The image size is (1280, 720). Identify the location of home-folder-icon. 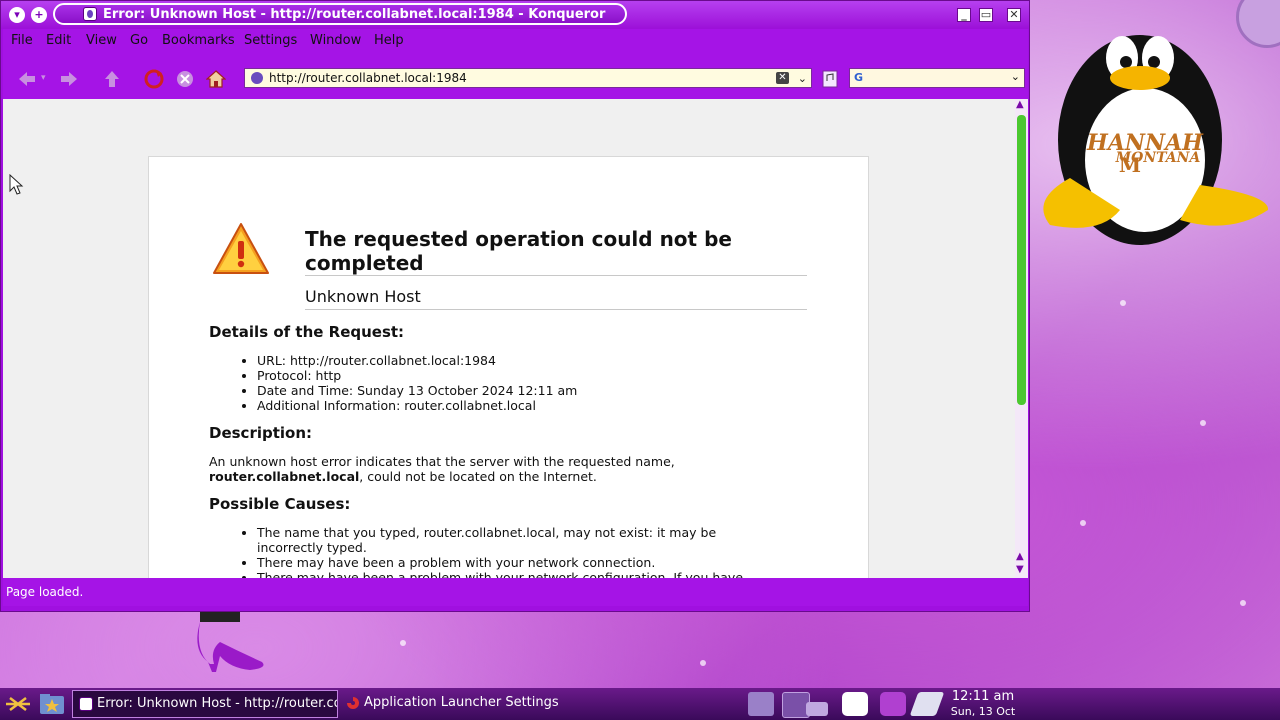
(52, 704).